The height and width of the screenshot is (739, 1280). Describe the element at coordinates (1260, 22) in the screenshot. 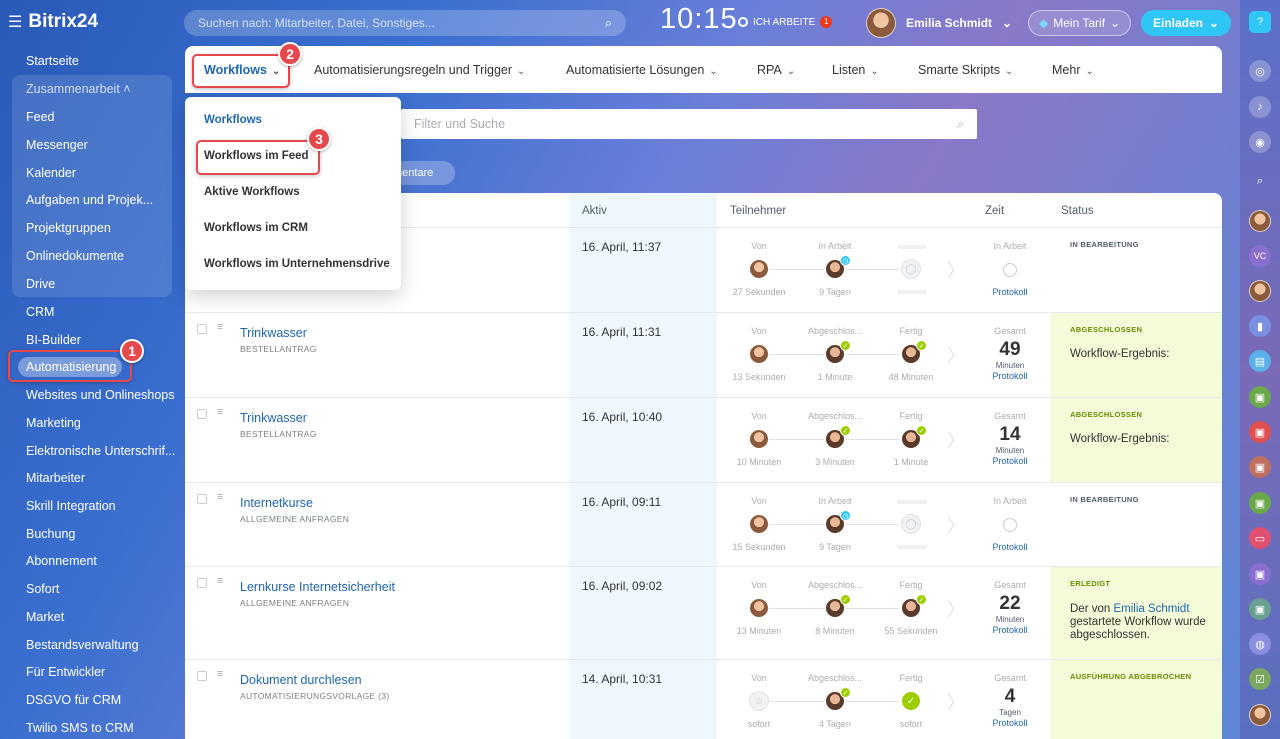

I see `help-icon: ?` at that location.